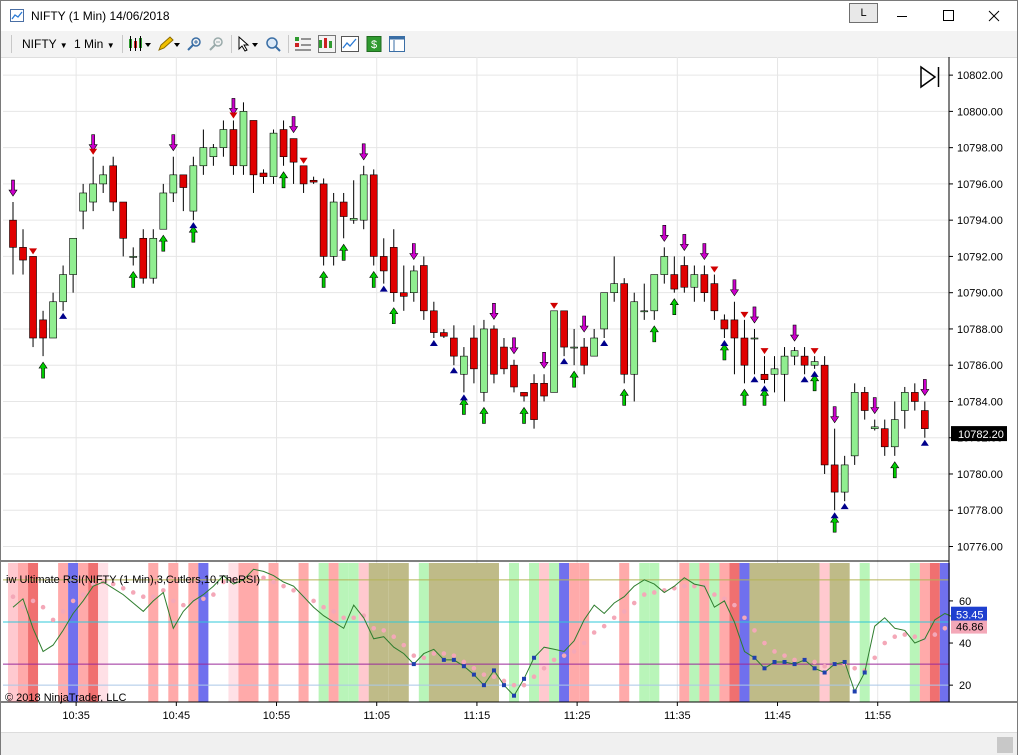  What do you see at coordinates (930, 77) in the screenshot?
I see `scroll-to-end-icon` at bounding box center [930, 77].